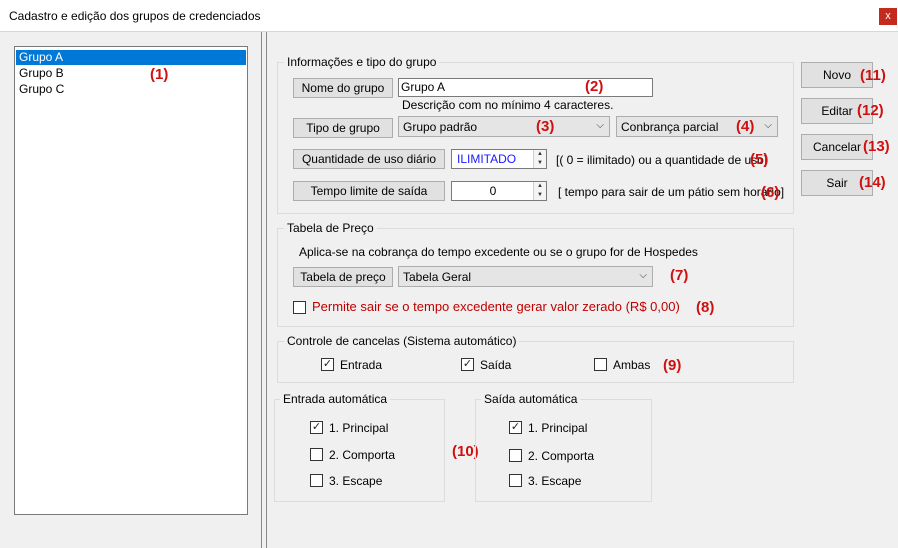 The width and height of the screenshot is (898, 548). Describe the element at coordinates (873, 75) in the screenshot. I see `marker-11: (11)` at that location.